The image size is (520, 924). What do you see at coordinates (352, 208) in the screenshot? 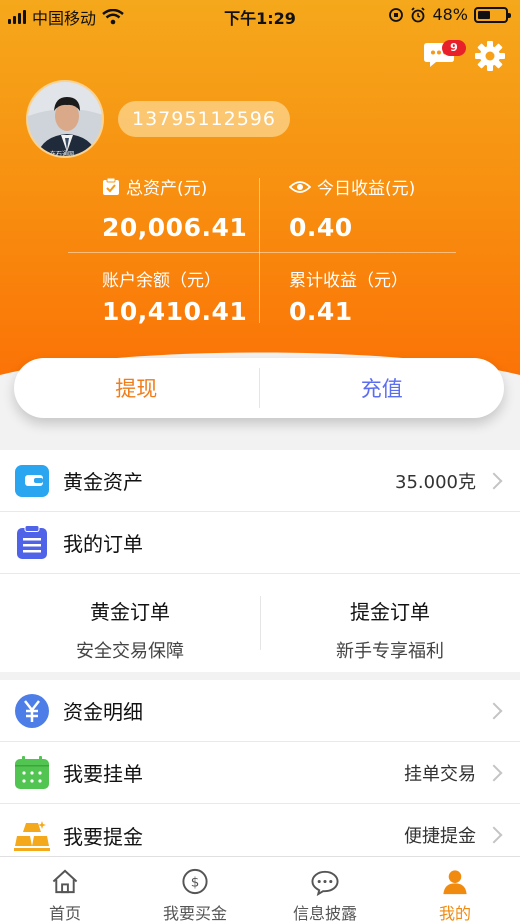
I see `today-income: 今日收益(元) 0.40` at bounding box center [352, 208].